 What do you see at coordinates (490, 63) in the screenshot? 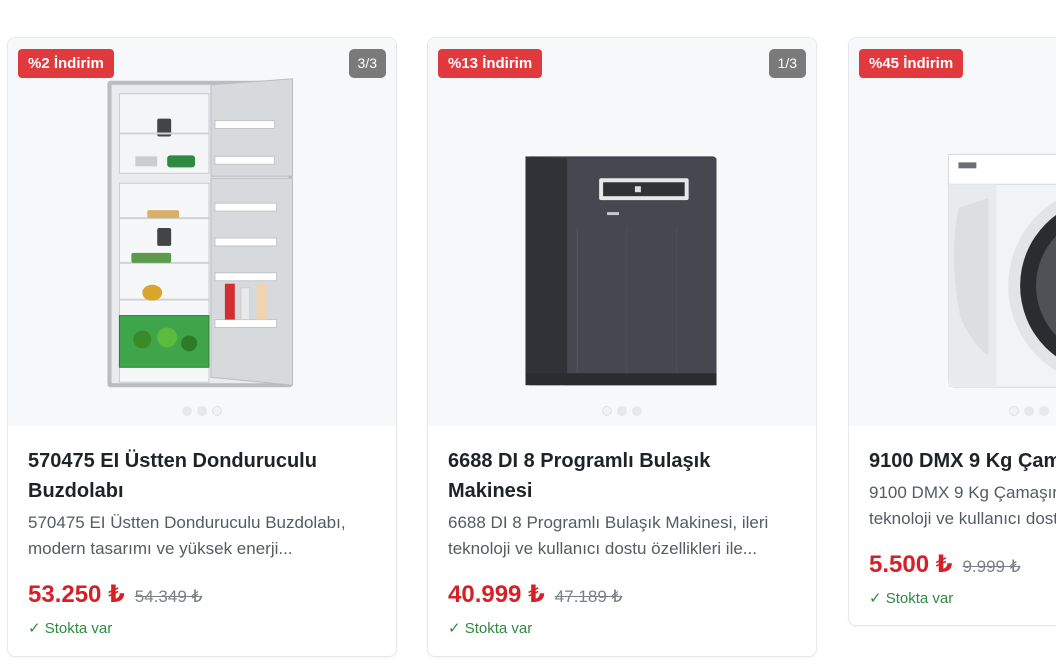
I see `discount-badge: %13 İndirim` at bounding box center [490, 63].